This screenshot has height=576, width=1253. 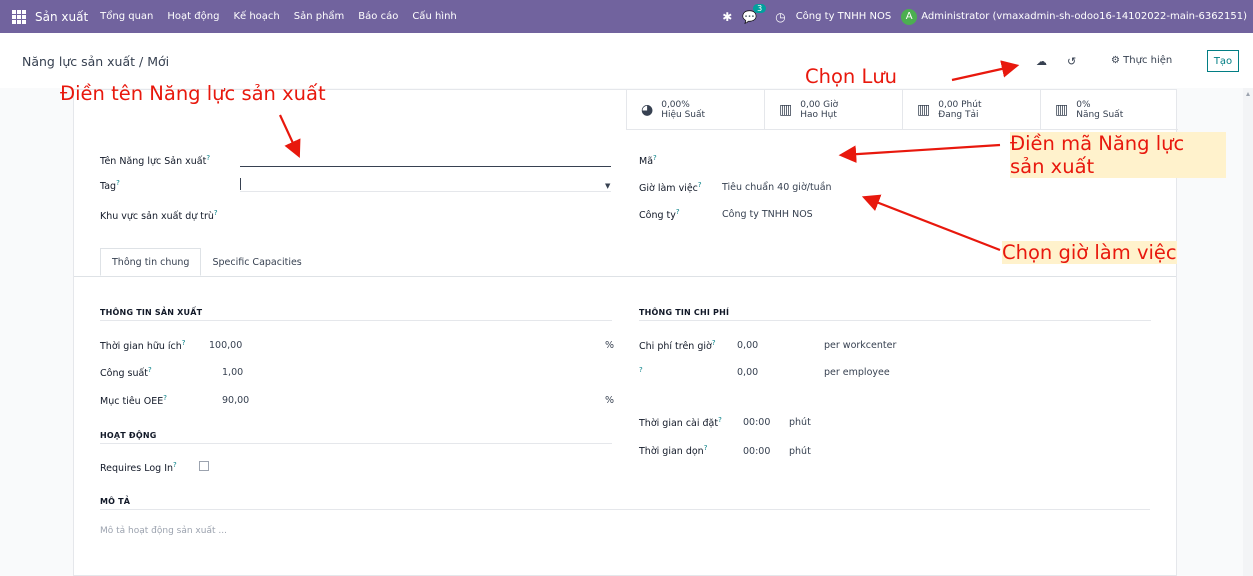 What do you see at coordinates (1083, 104) in the screenshot?
I see `stat-value: 0%` at bounding box center [1083, 104].